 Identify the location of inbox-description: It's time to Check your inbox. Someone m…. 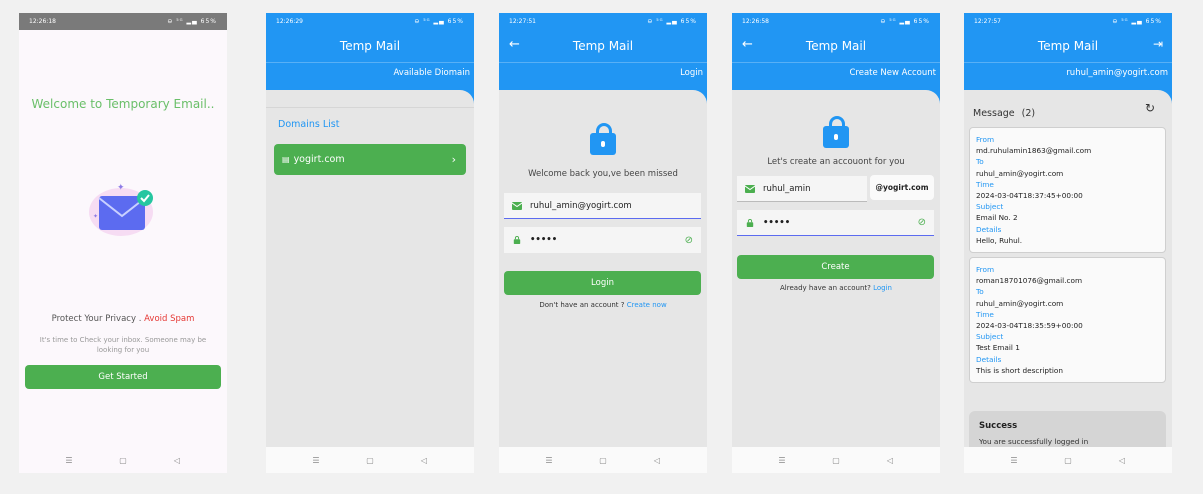
(123, 345).